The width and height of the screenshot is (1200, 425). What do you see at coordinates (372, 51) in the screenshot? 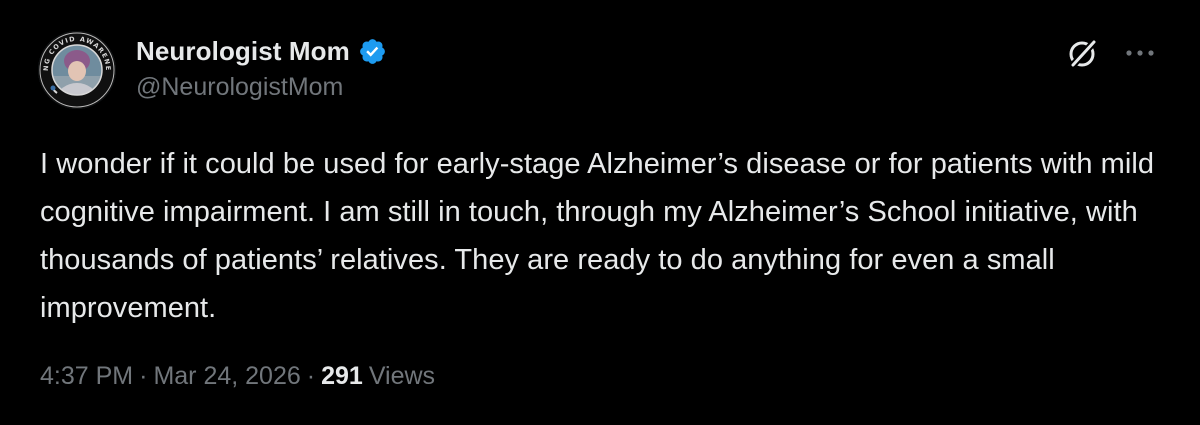
I see `verified-badge-icon` at bounding box center [372, 51].